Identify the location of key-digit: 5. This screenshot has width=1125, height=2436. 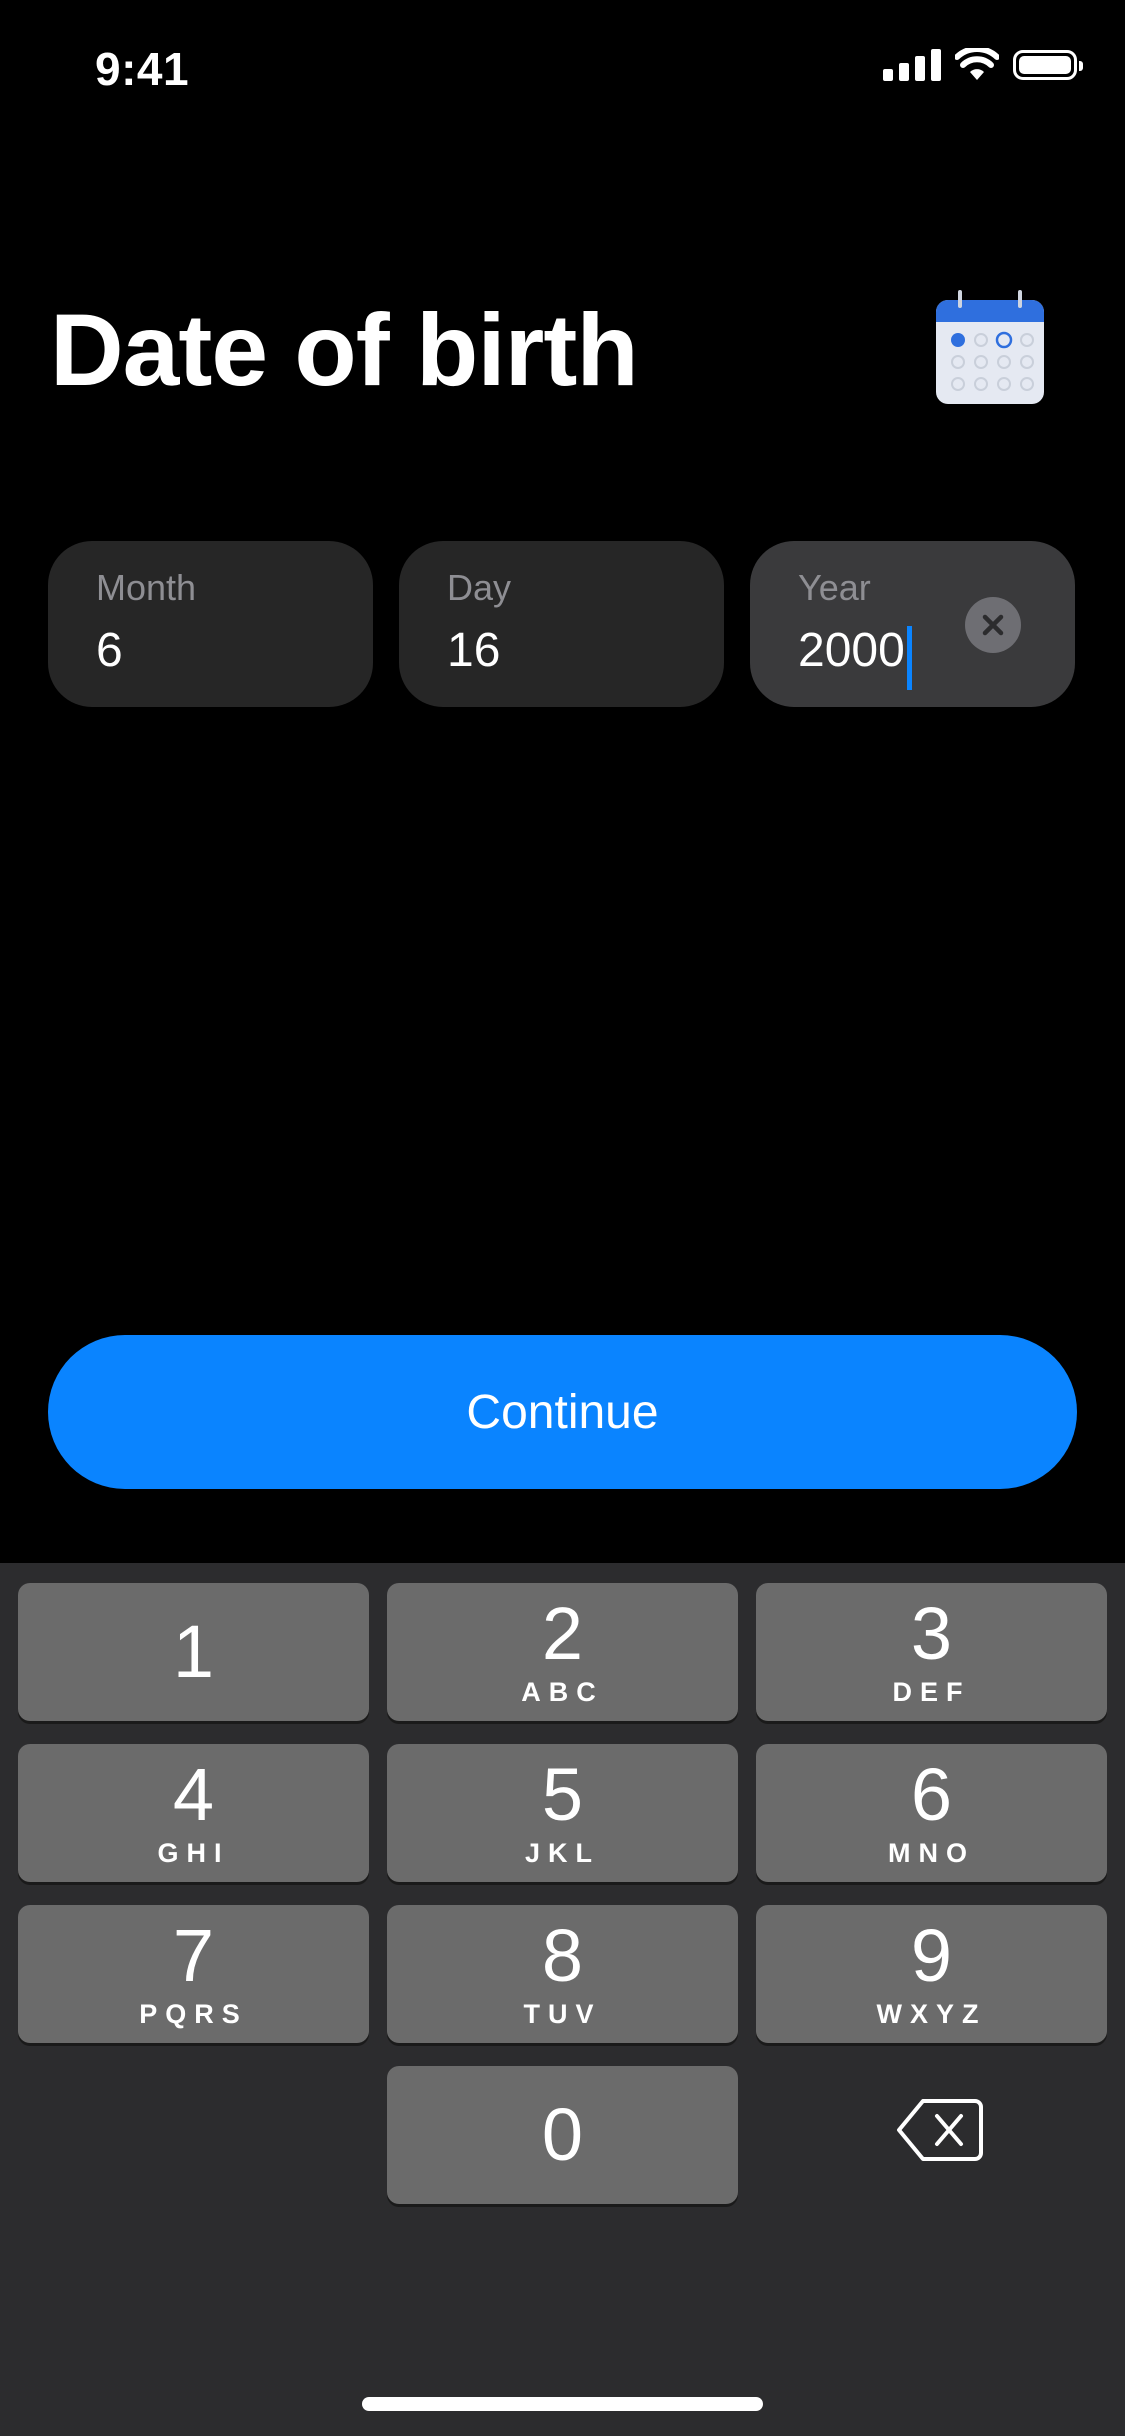
(562, 1794).